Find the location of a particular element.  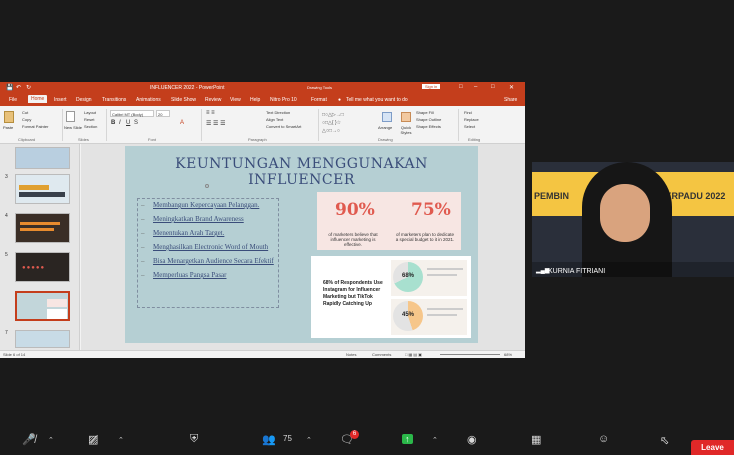

tab-slide-show: Slide Show is located at coordinates (183, 100).